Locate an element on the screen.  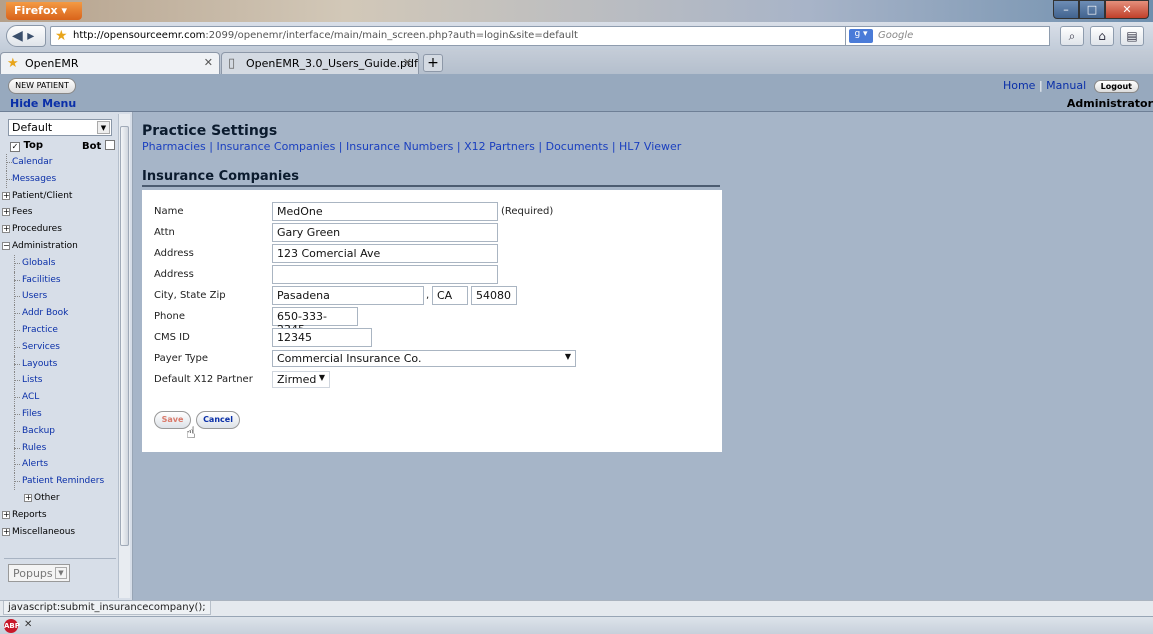
name-field: MedOne is located at coordinates (385, 211).